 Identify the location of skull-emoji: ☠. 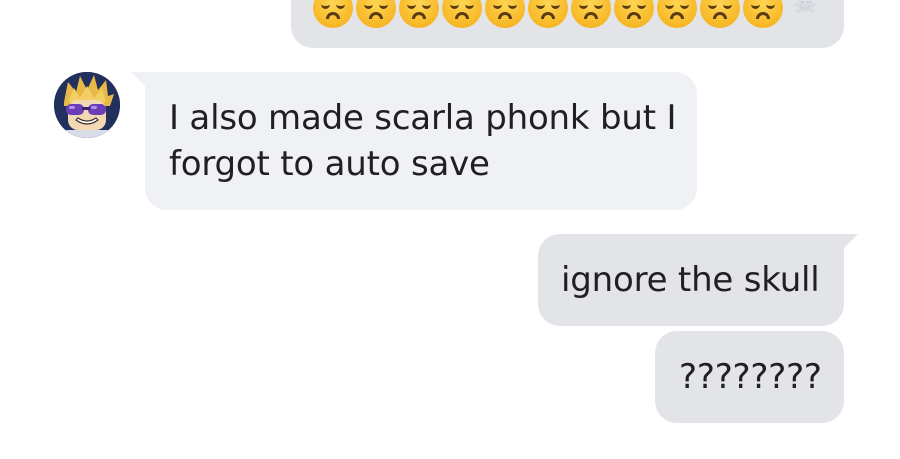
(805, 10).